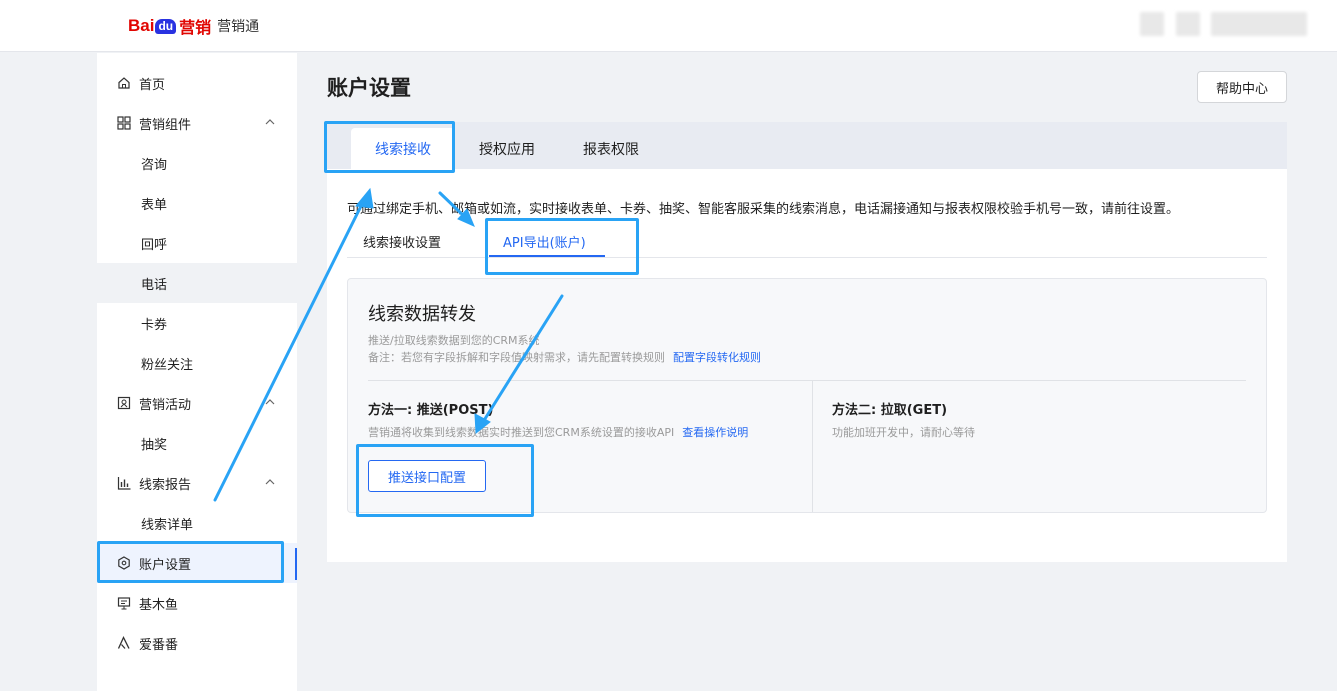 The height and width of the screenshot is (691, 1337). Describe the element at coordinates (296, 564) in the screenshot. I see `sidebar-active-indicator` at that location.